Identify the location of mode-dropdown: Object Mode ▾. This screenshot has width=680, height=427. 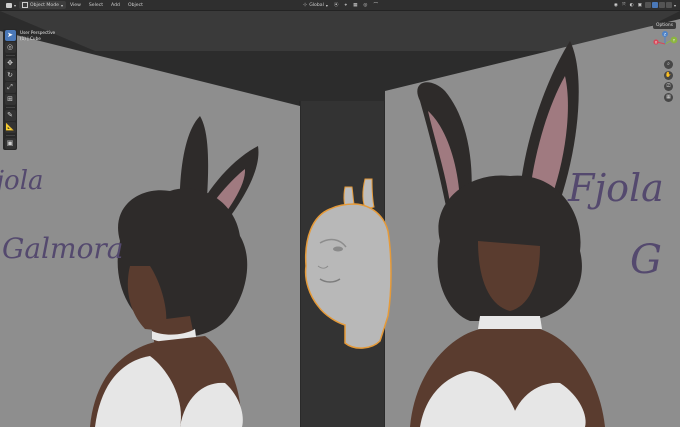
(42, 5).